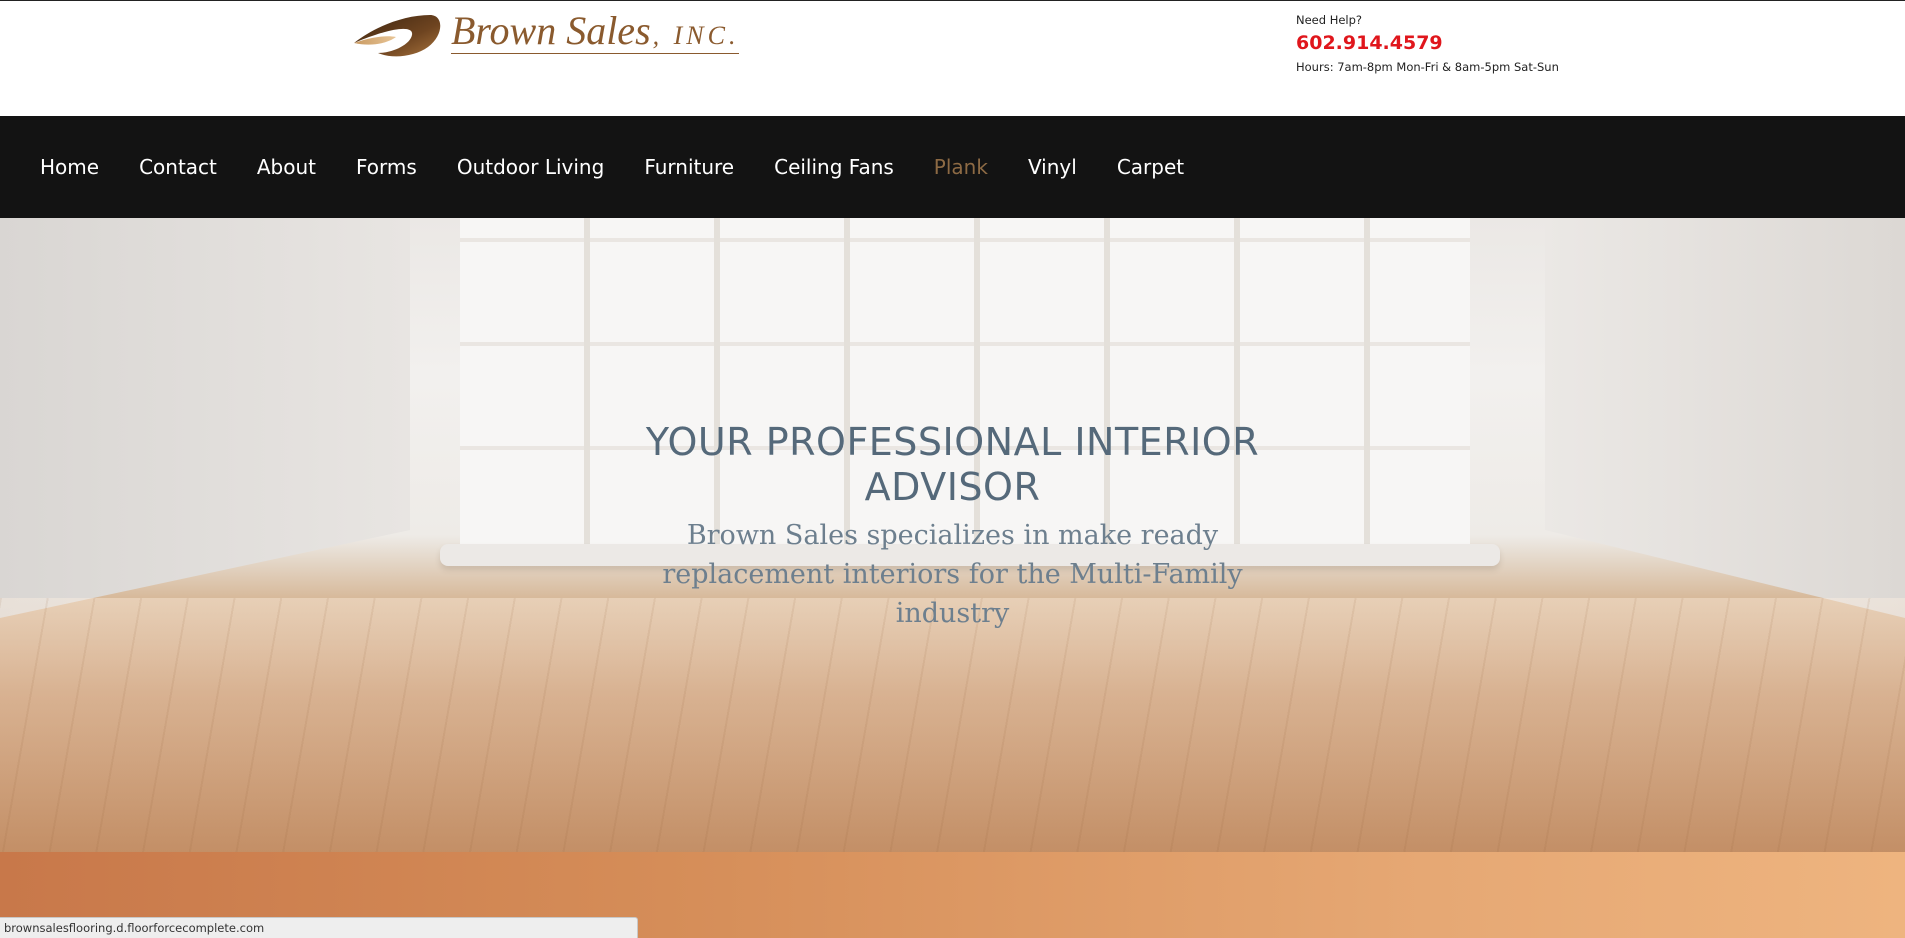 The width and height of the screenshot is (1905, 938). Describe the element at coordinates (397, 36) in the screenshot. I see `logo-swoosh-icon` at that location.